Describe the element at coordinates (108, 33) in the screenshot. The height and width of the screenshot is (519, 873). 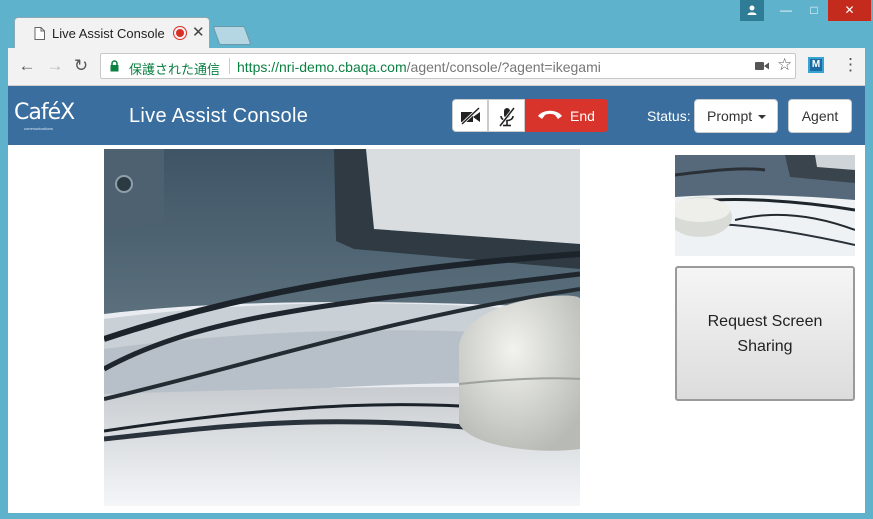
I see `tab-title: Live Assist Console` at that location.